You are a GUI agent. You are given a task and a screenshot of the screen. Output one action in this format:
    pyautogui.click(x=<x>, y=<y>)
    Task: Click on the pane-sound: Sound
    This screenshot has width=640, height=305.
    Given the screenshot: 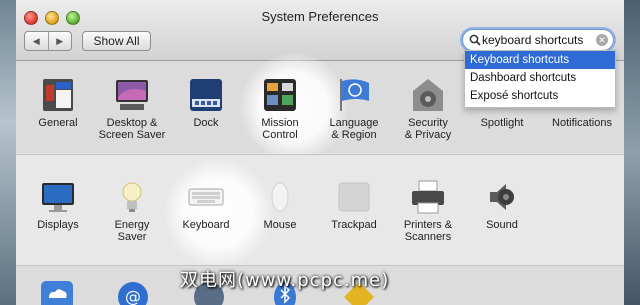 What is the action you would take?
    pyautogui.click(x=502, y=205)
    